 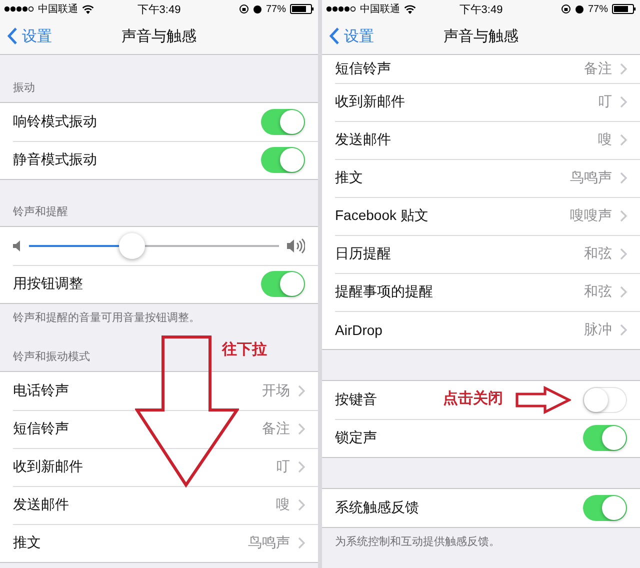 What do you see at coordinates (154, 246) in the screenshot?
I see `volume-slider` at bounding box center [154, 246].